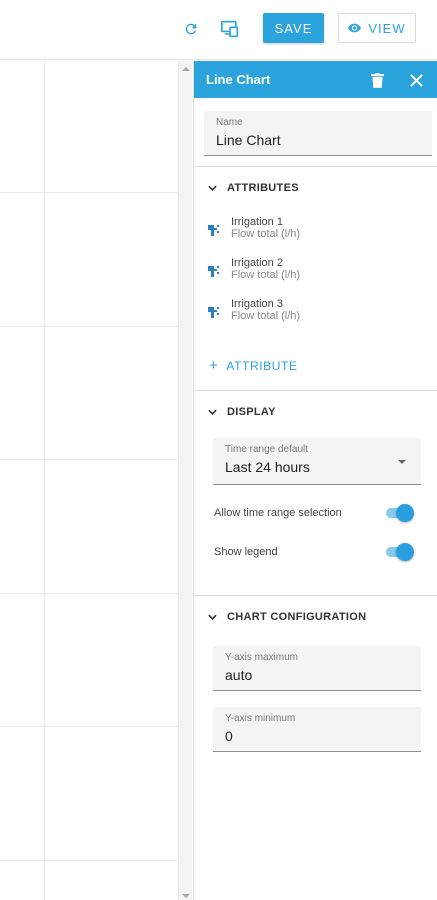  What do you see at coordinates (416, 80) in the screenshot?
I see `close-icon` at bounding box center [416, 80].